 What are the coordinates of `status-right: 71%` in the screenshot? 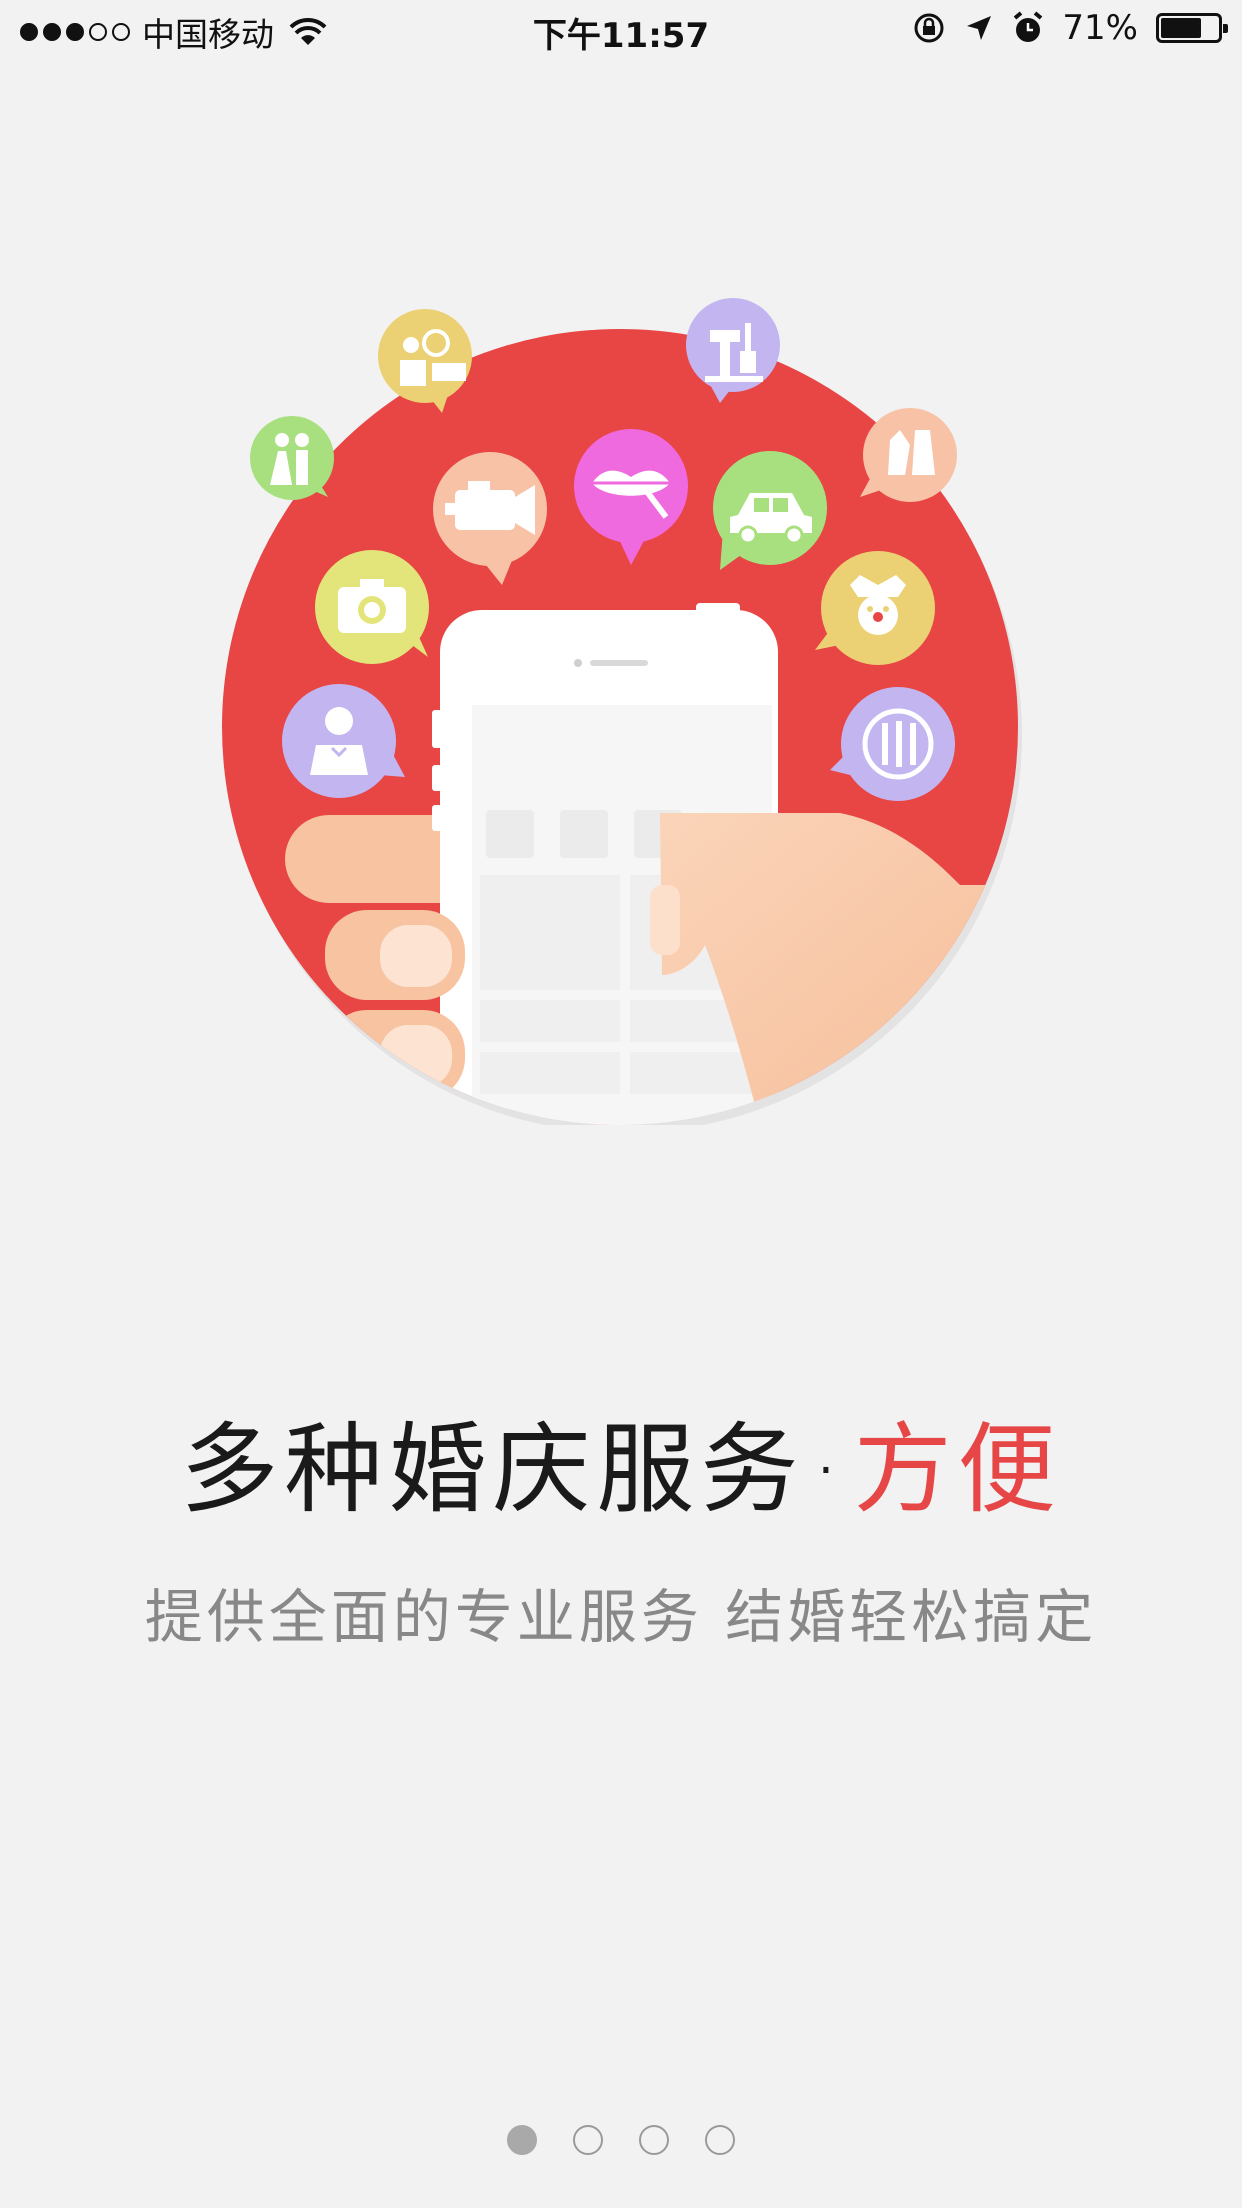 It's located at (1070, 28).